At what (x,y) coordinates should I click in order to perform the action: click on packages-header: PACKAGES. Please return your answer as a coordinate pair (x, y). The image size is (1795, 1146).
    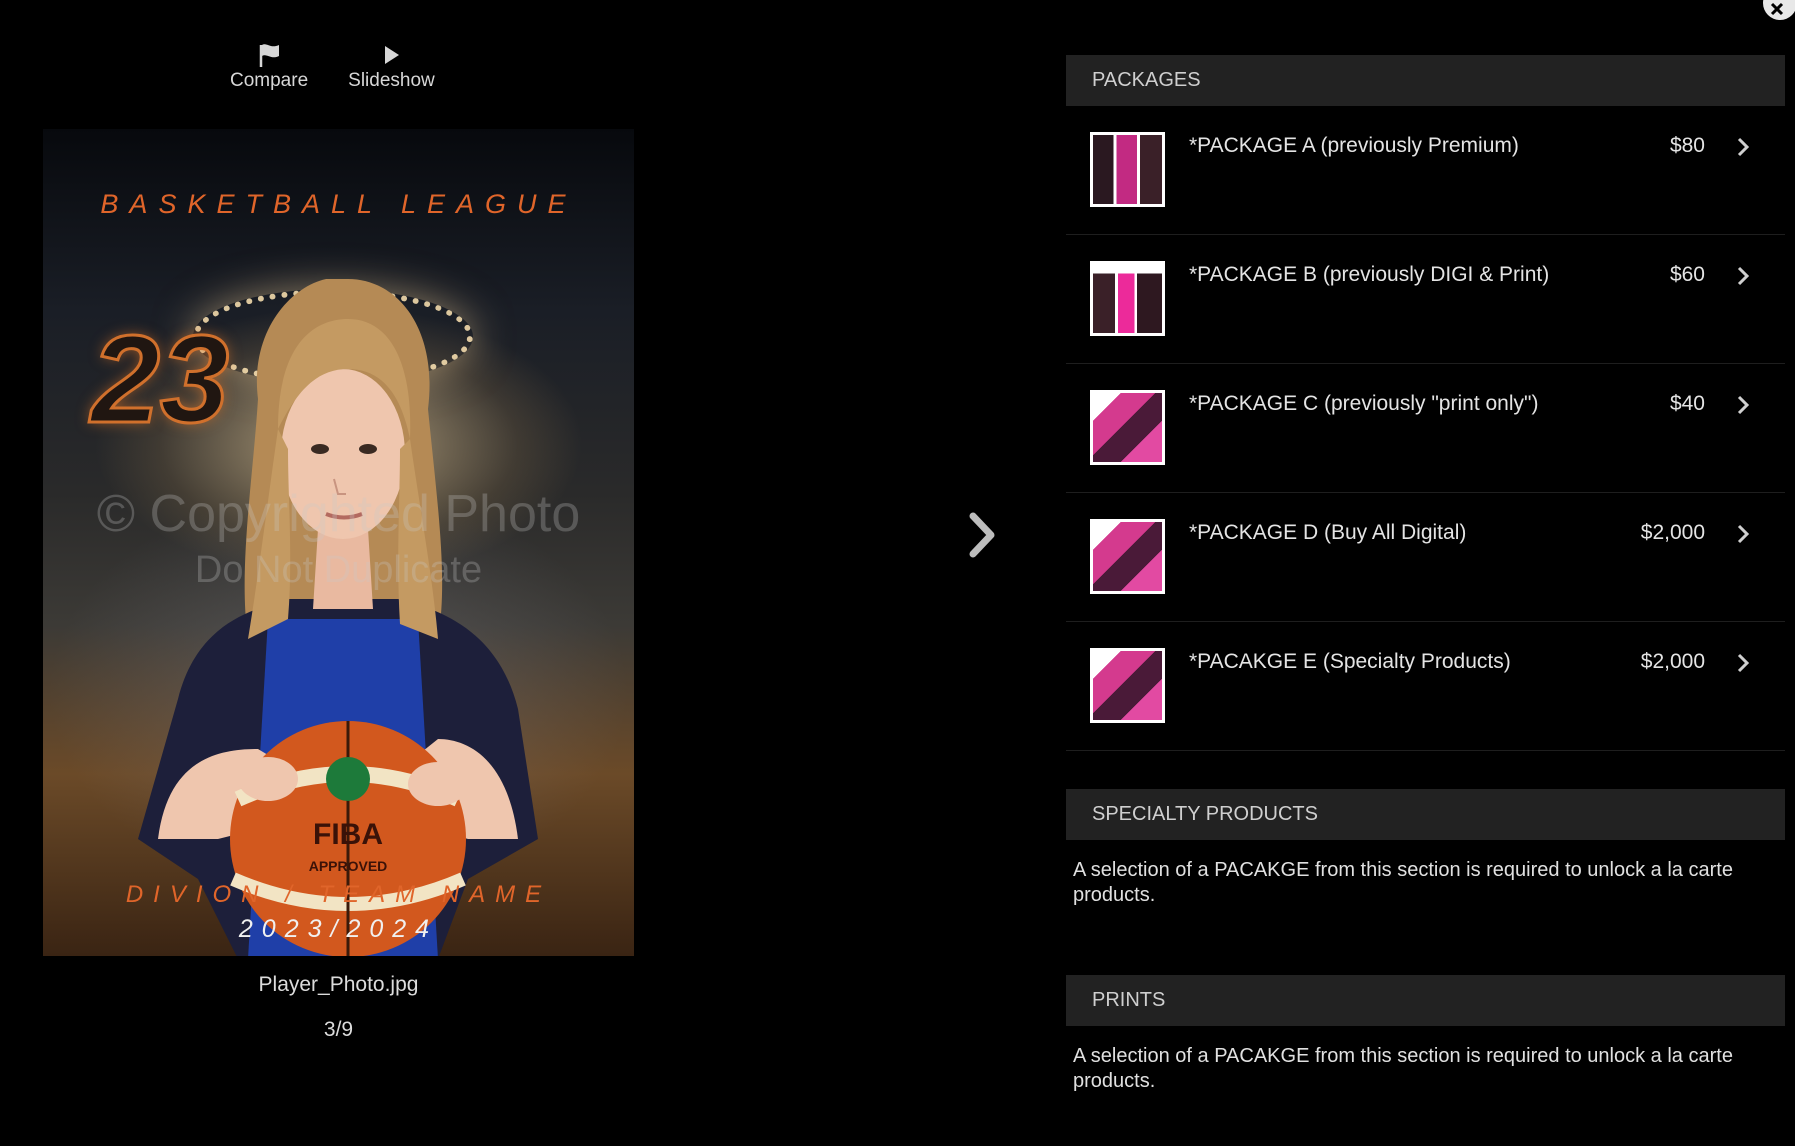
    Looking at the image, I should click on (1425, 80).